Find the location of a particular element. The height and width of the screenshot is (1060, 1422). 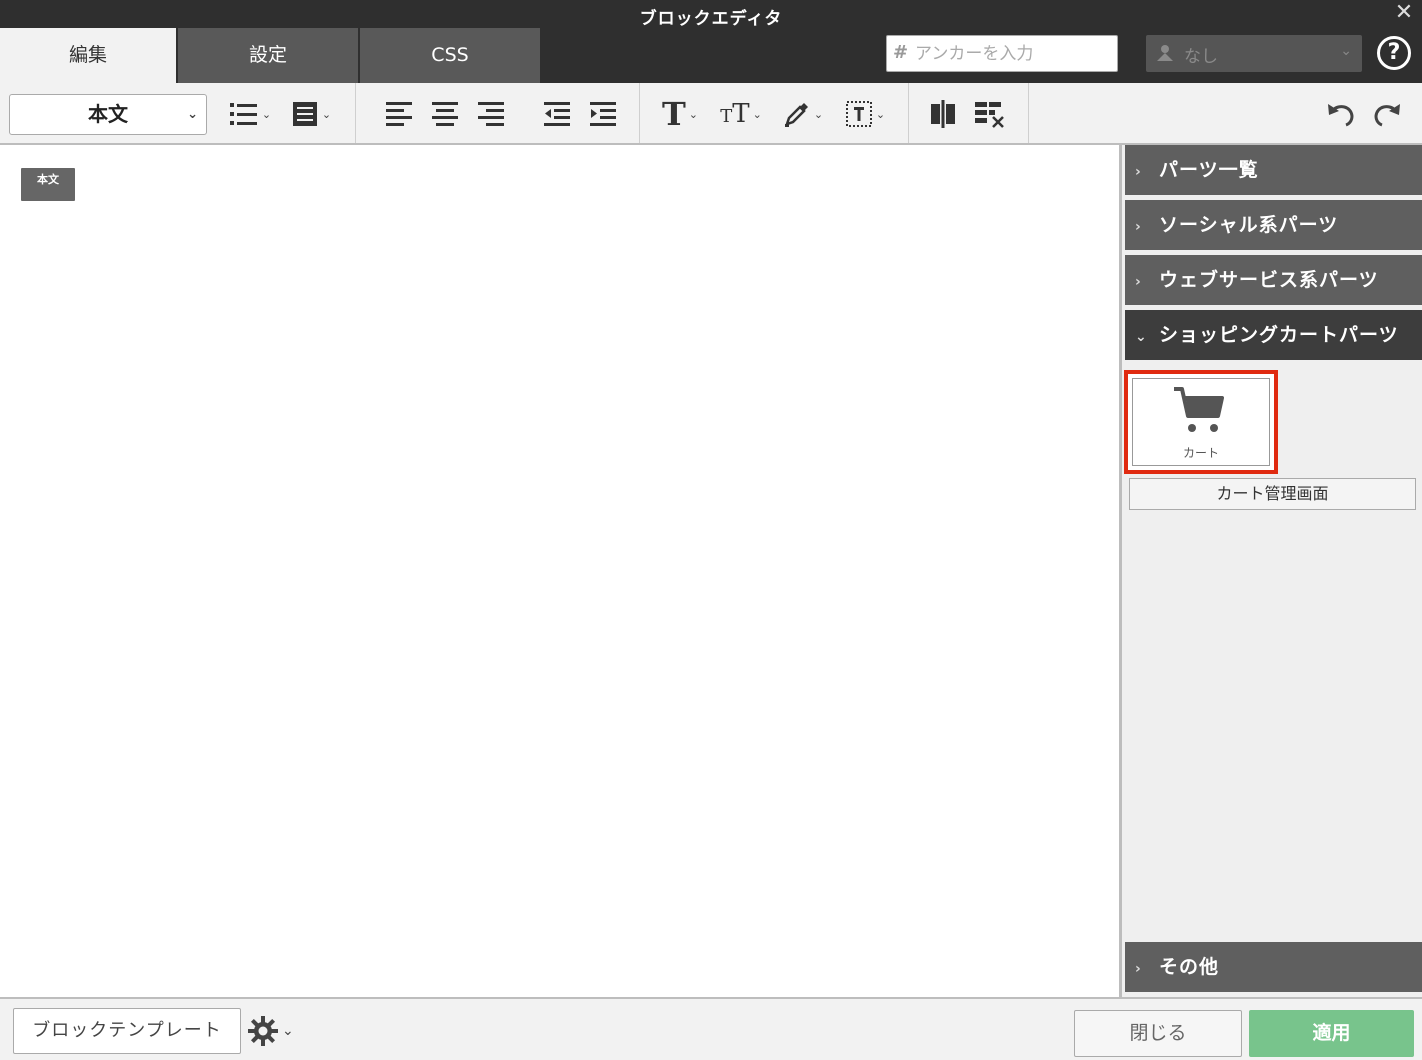

person-icon is located at coordinates (1165, 53).